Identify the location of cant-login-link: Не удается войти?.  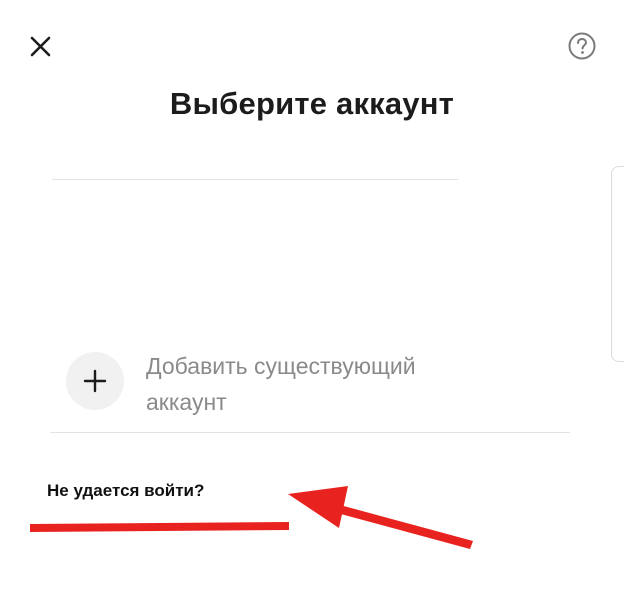
(125, 491).